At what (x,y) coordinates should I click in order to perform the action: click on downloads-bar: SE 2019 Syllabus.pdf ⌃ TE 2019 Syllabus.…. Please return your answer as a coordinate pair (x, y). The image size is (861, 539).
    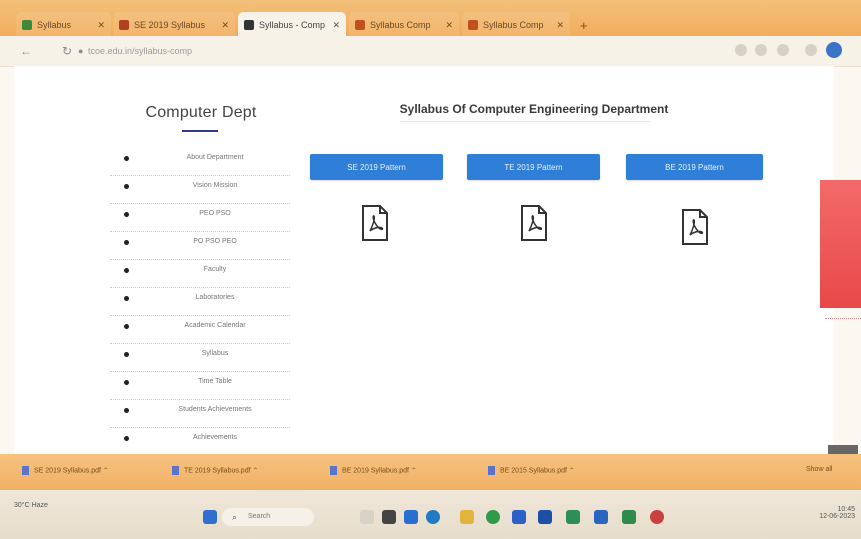
    Looking at the image, I should click on (430, 472).